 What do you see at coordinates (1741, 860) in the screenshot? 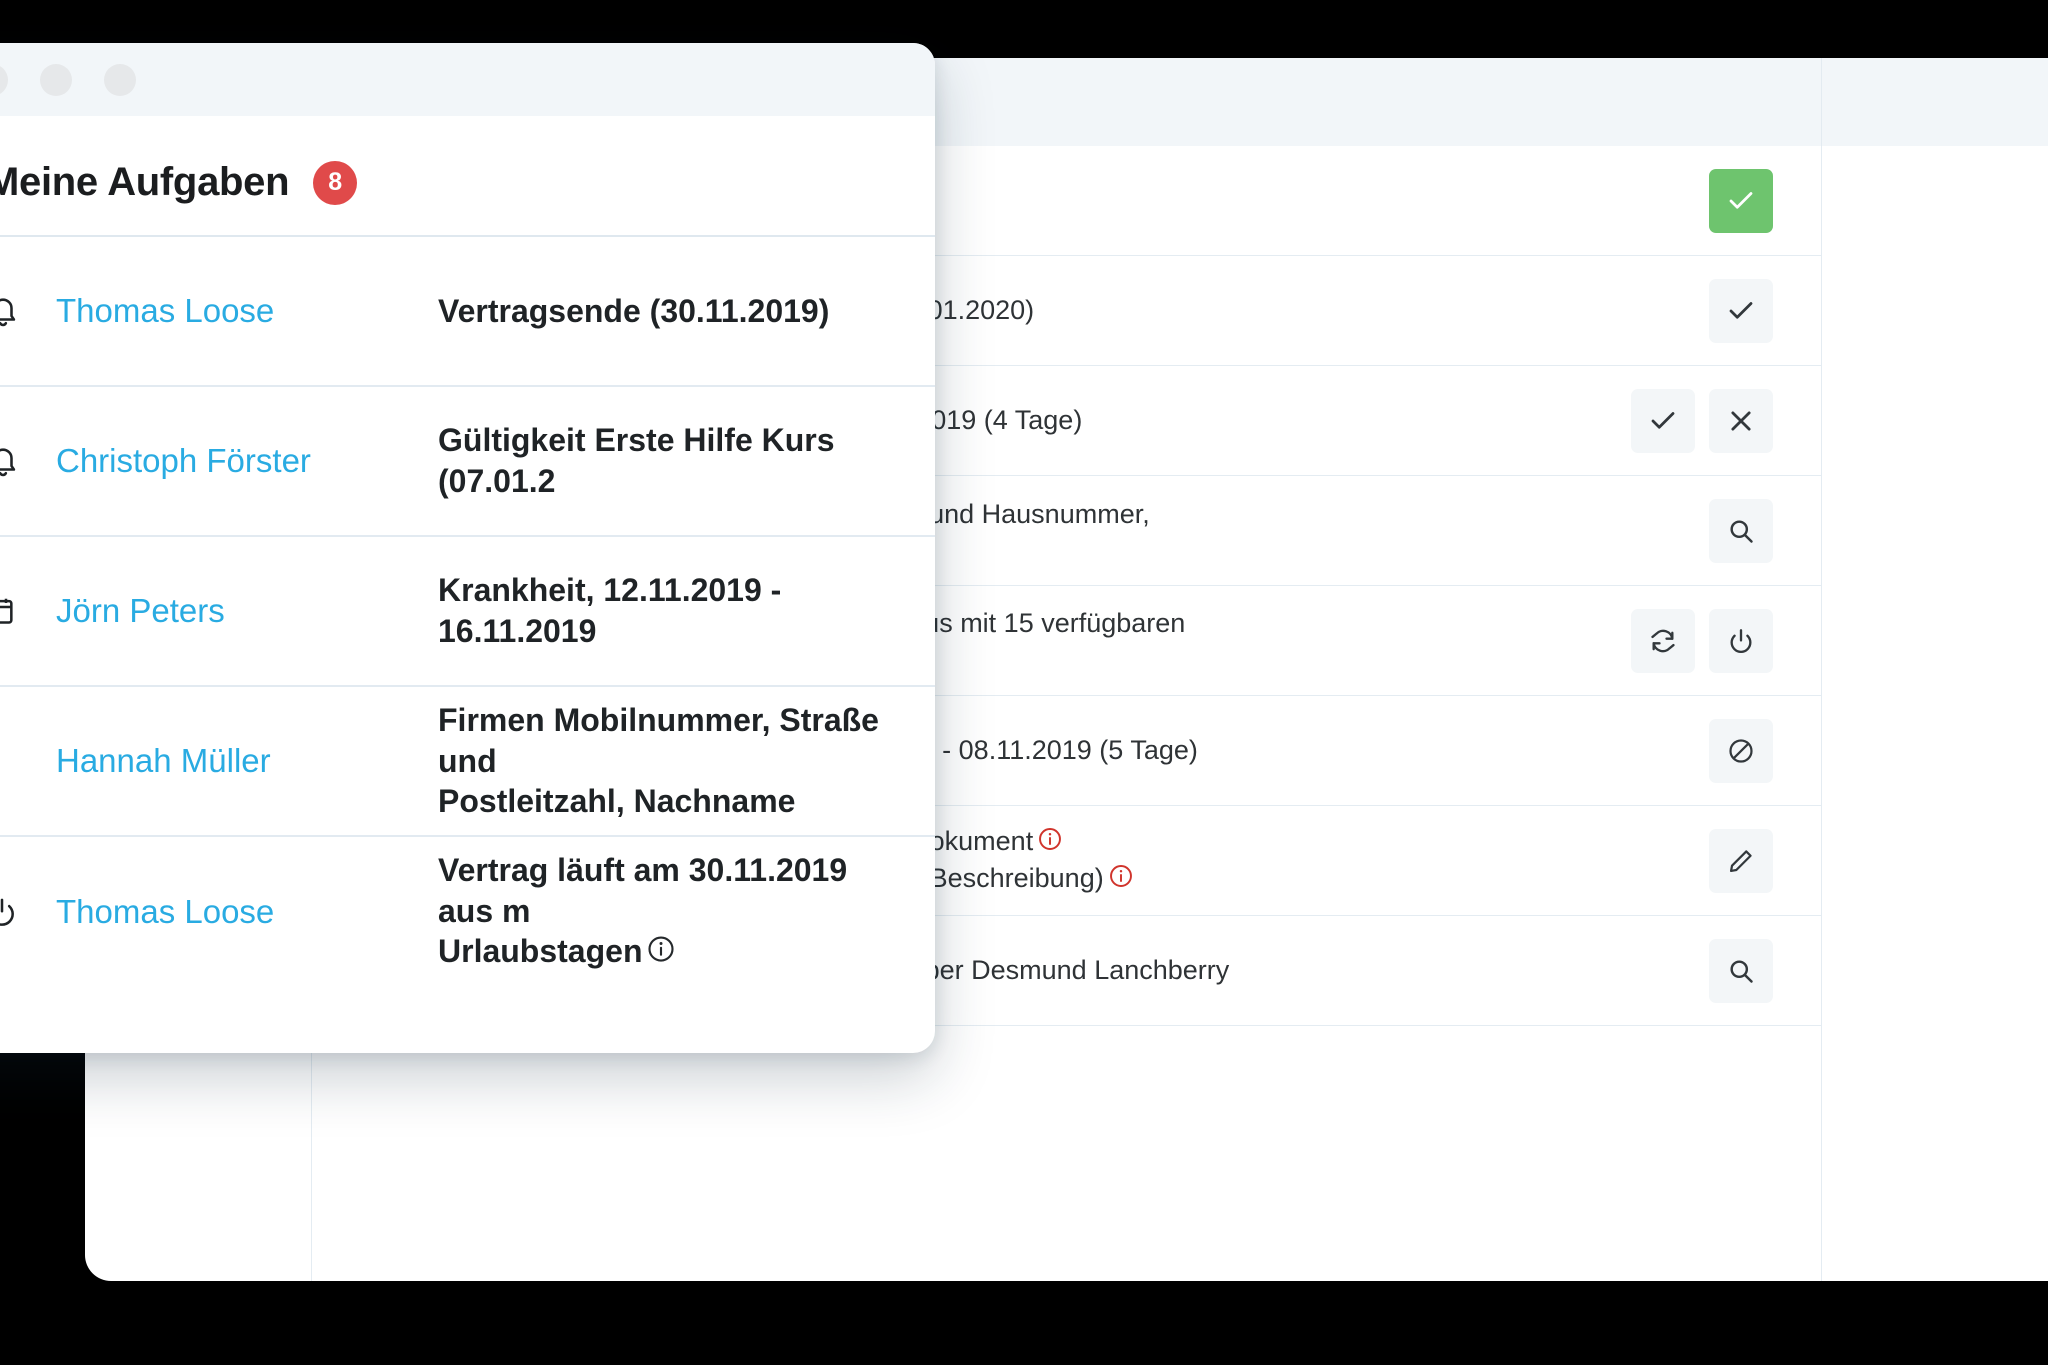
I see `edit-button` at bounding box center [1741, 860].